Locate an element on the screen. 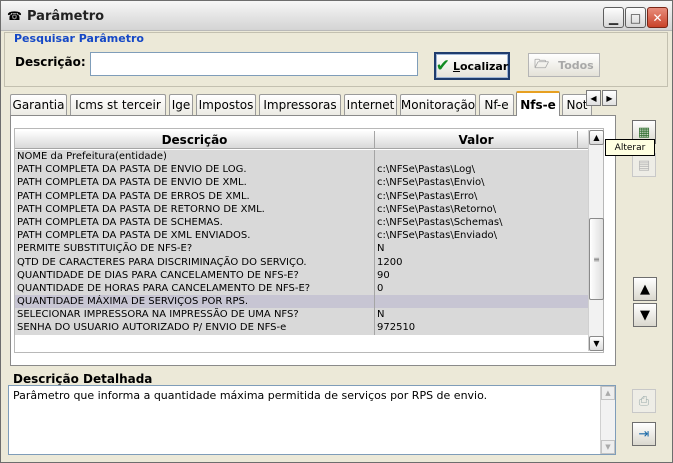 The width and height of the screenshot is (673, 463). arrow-left-icon: ◀ is located at coordinates (593, 98).